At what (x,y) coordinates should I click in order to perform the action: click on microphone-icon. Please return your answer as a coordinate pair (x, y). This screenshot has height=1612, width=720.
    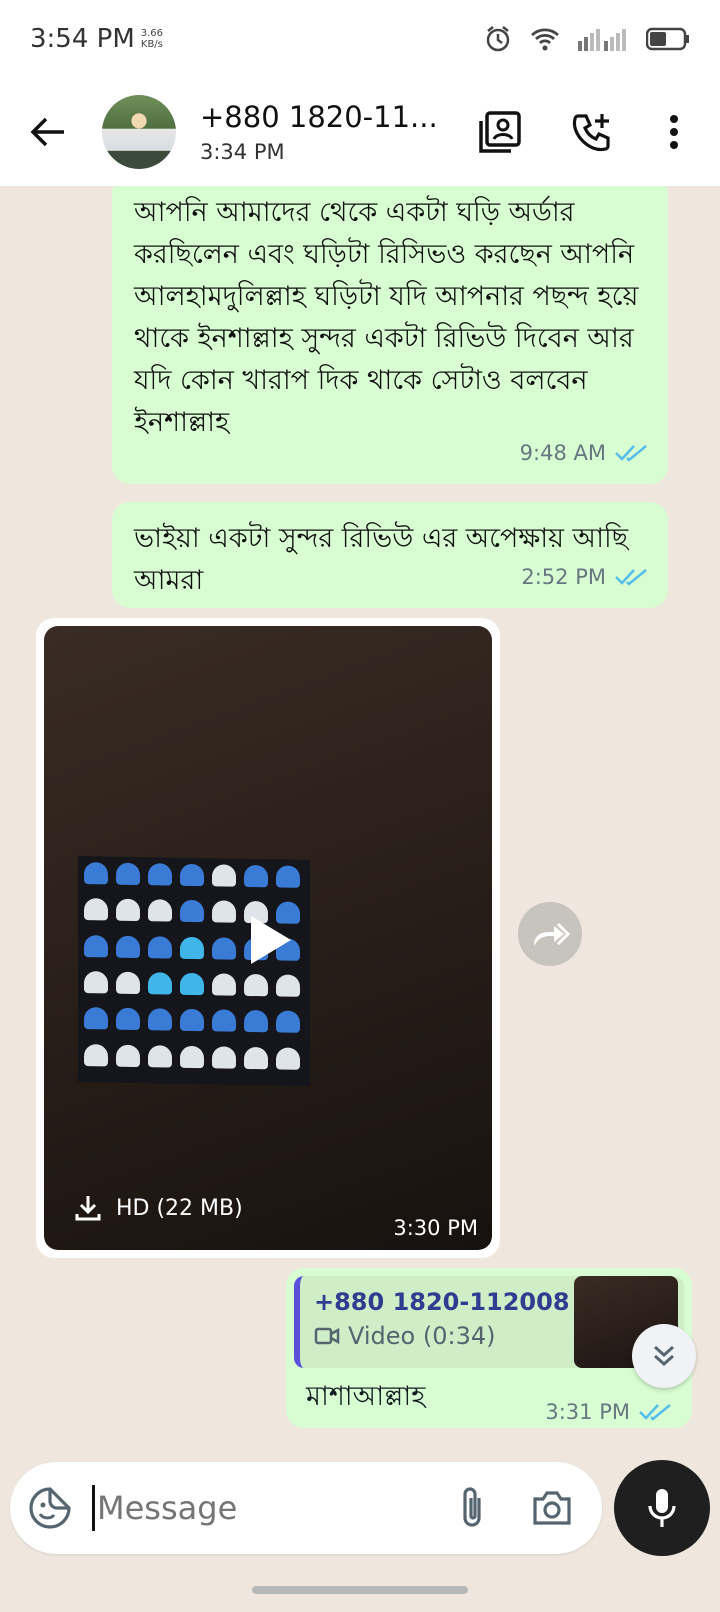
    Looking at the image, I should click on (662, 1508).